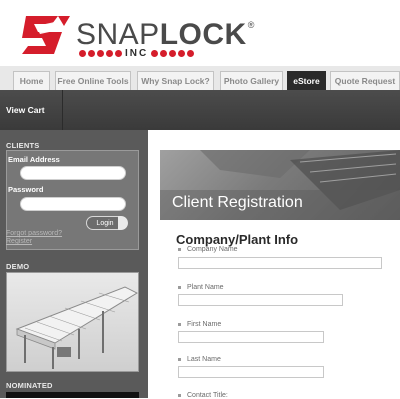  Describe the element at coordinates (251, 337) in the screenshot. I see `first-name-field` at that location.